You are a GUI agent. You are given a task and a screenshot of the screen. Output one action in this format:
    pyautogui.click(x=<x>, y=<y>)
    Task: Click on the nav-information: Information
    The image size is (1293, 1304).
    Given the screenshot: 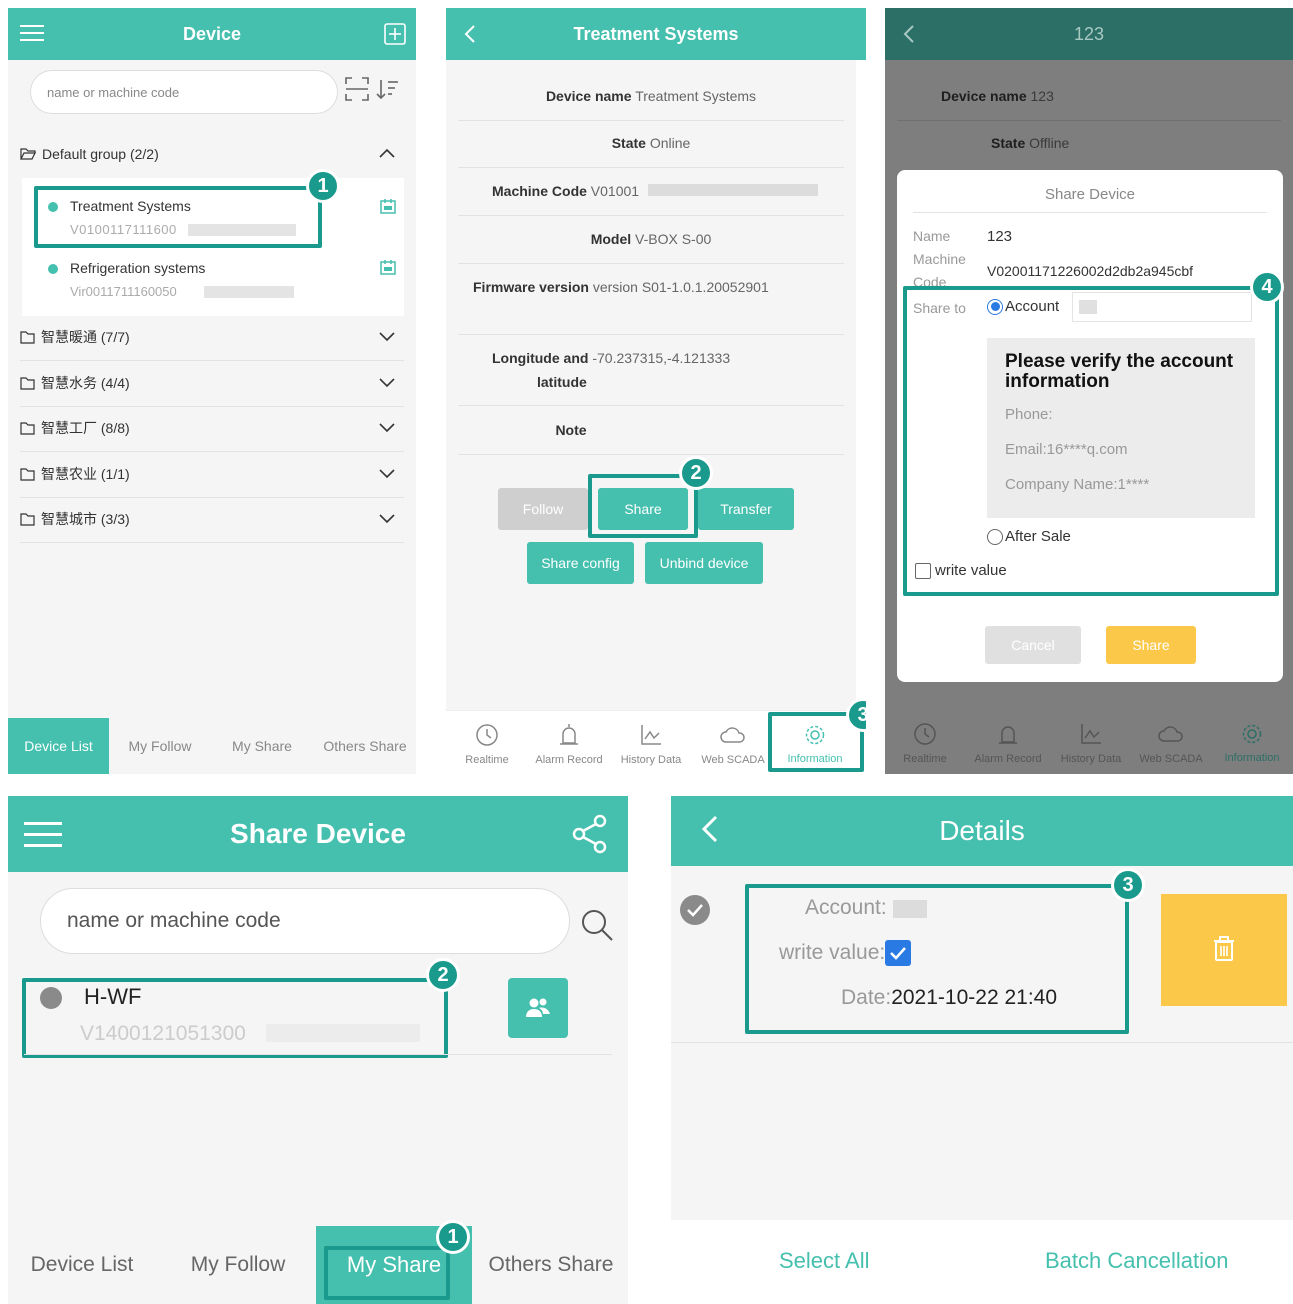 What is the action you would take?
    pyautogui.click(x=1252, y=743)
    